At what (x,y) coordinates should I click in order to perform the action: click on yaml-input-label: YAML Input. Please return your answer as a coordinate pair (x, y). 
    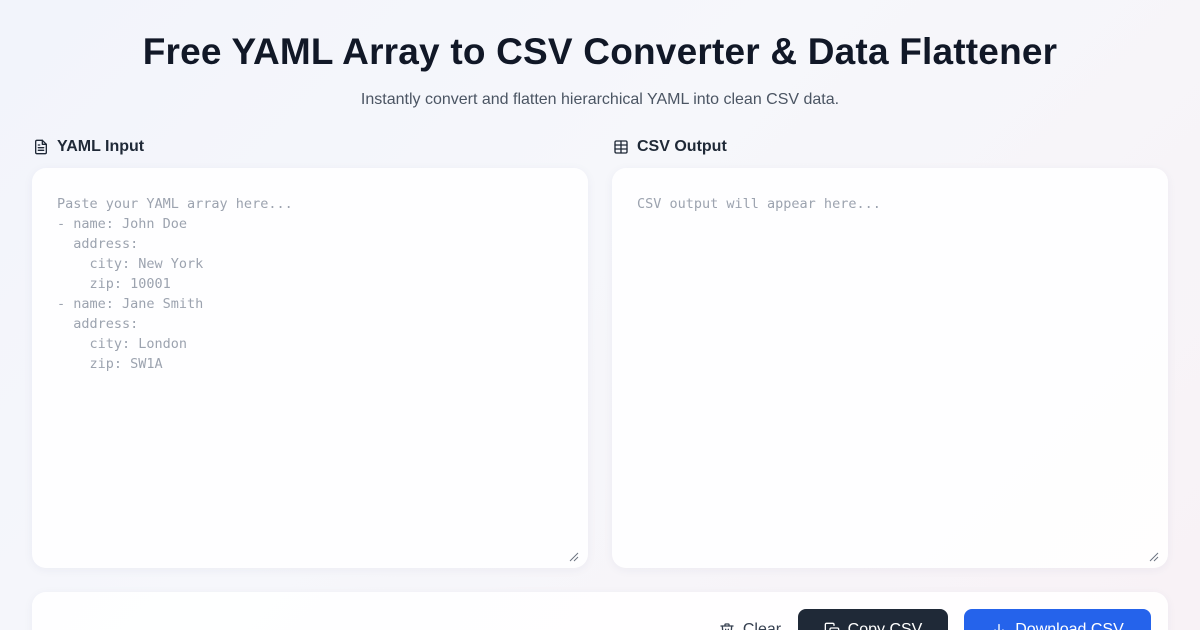
    Looking at the image, I should click on (88, 147).